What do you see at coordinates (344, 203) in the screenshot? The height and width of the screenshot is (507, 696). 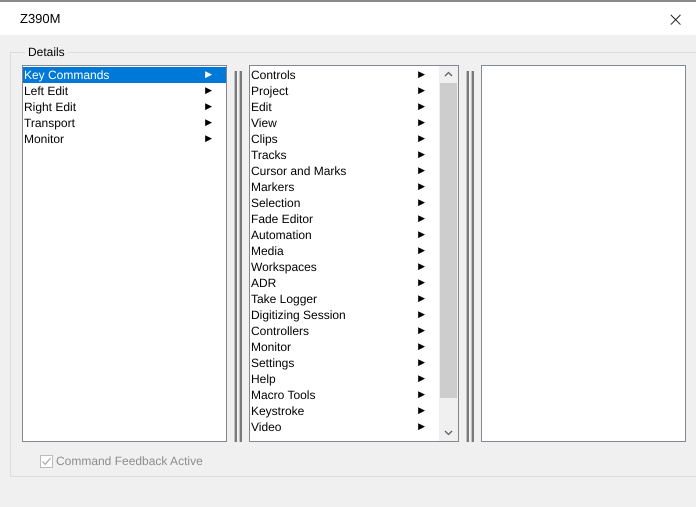 I see `list-item: Selection ▶` at bounding box center [344, 203].